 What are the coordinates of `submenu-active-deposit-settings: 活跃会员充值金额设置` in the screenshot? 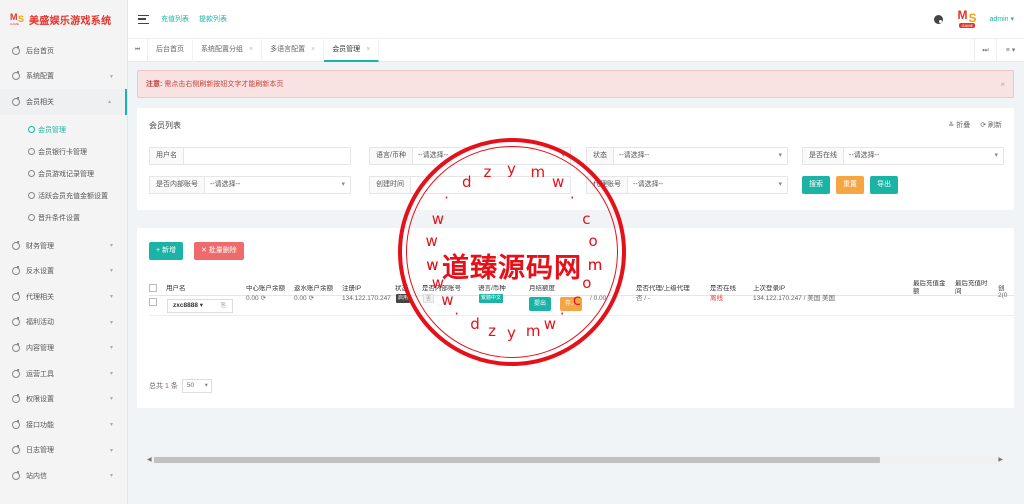 It's located at (63, 196).